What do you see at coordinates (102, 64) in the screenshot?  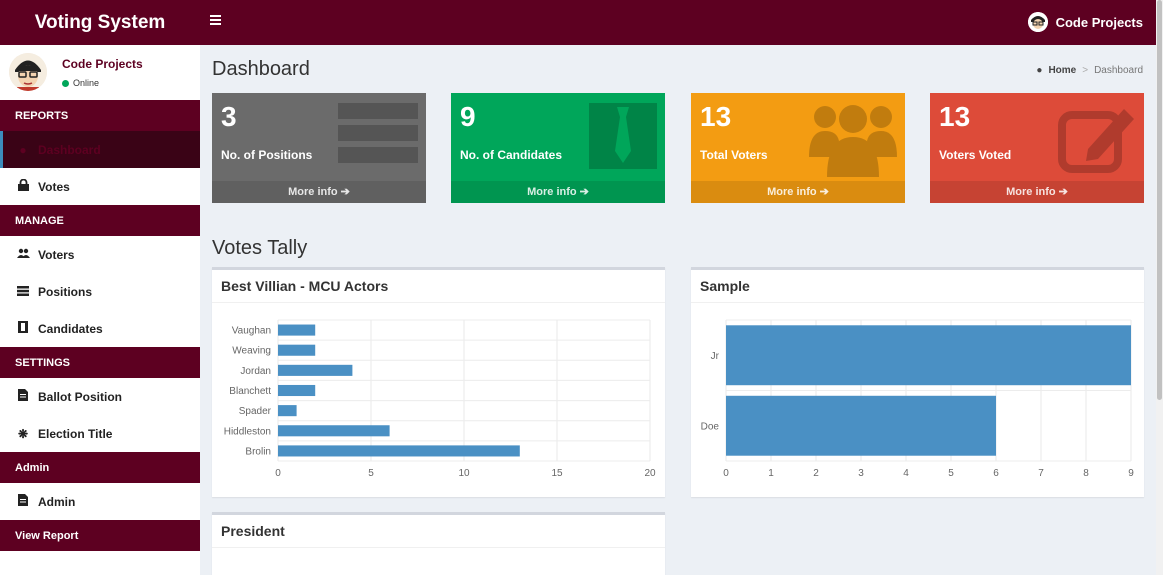 I see `sidebar-user-name: Code Projects` at bounding box center [102, 64].